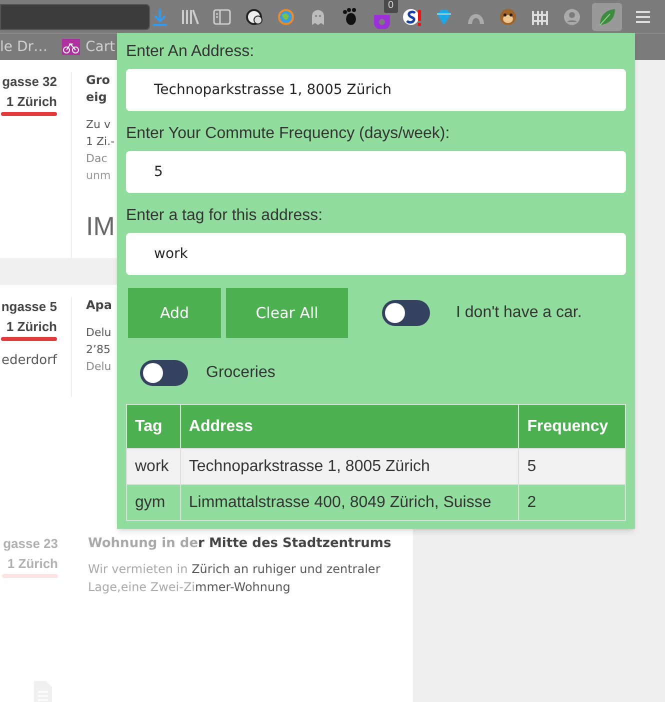 The width and height of the screenshot is (665, 702). I want to click on extension-button, so click(607, 16).